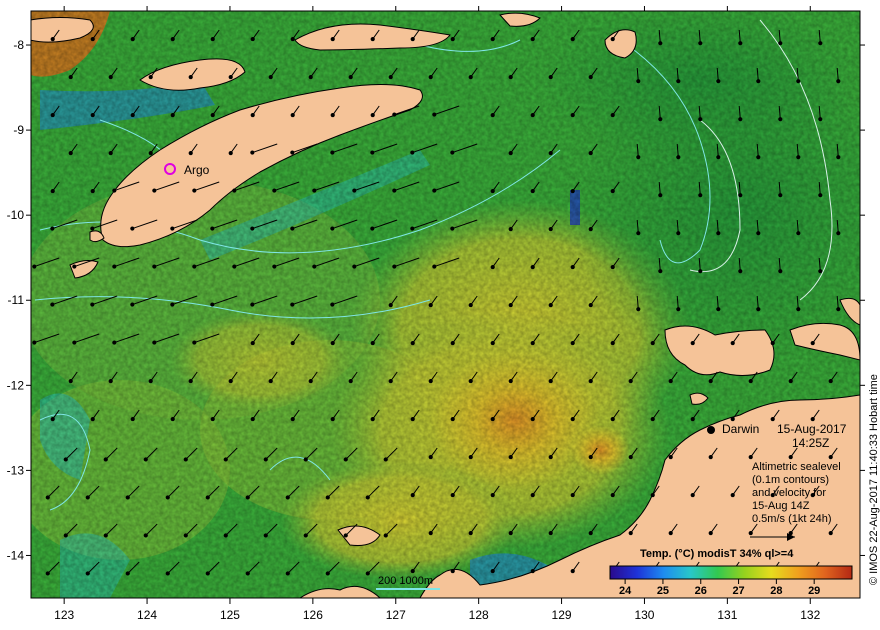 The image size is (880, 630). What do you see at coordinates (644, 615) in the screenshot?
I see `x-tick-label: 130` at bounding box center [644, 615].